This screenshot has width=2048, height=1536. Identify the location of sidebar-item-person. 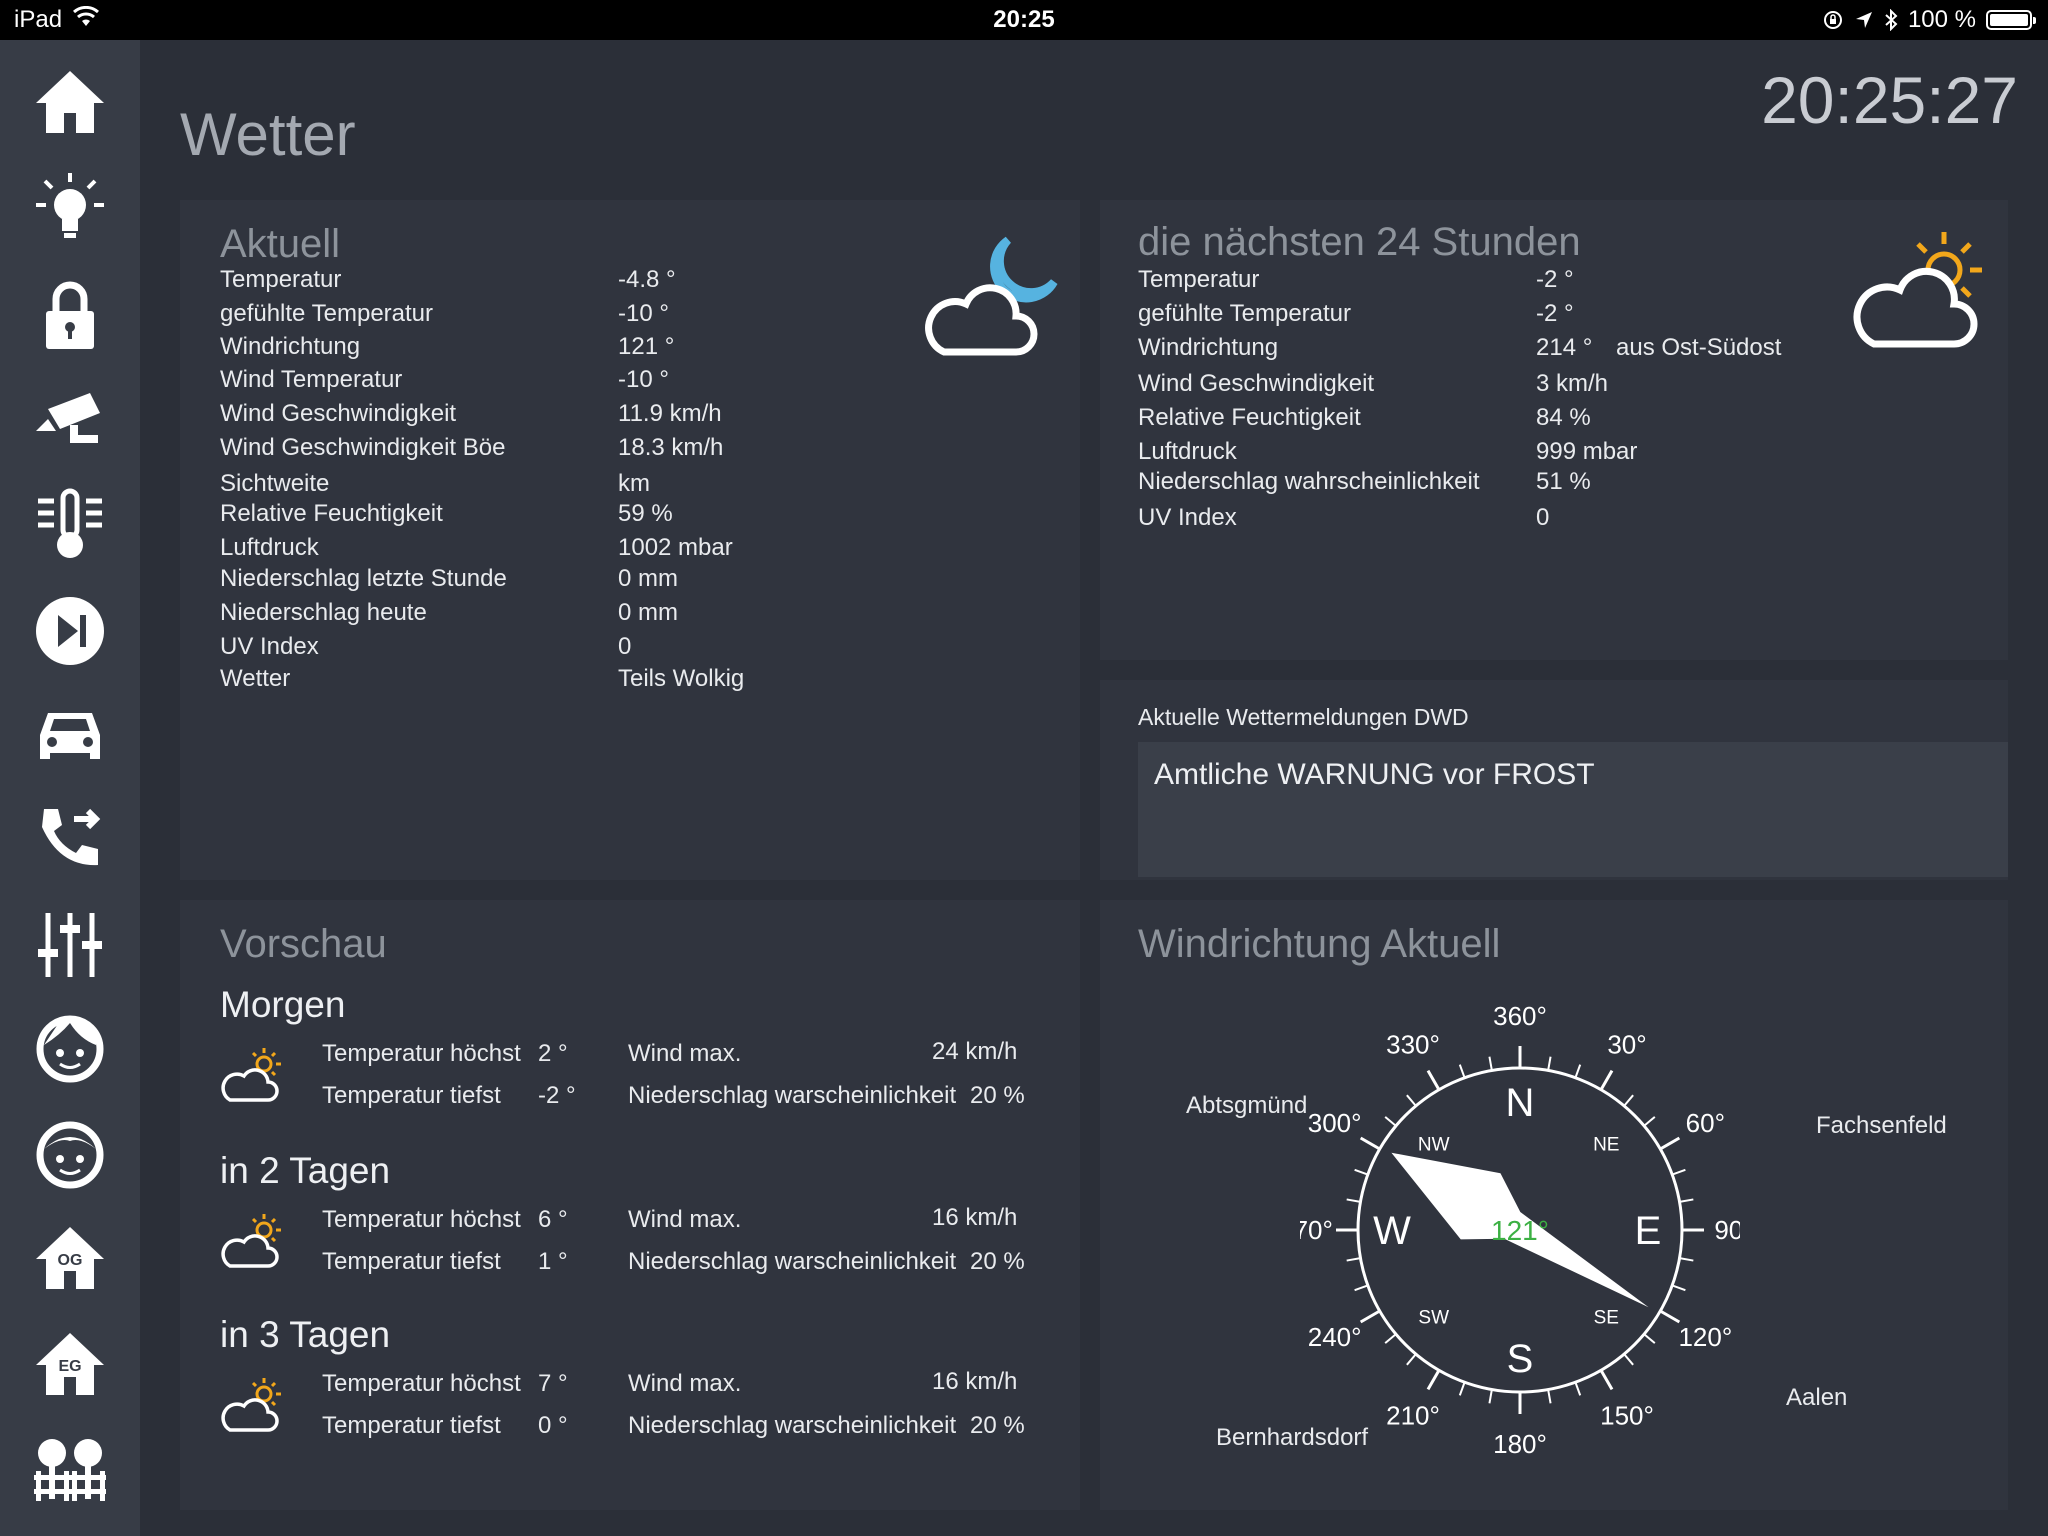
(70, 1155).